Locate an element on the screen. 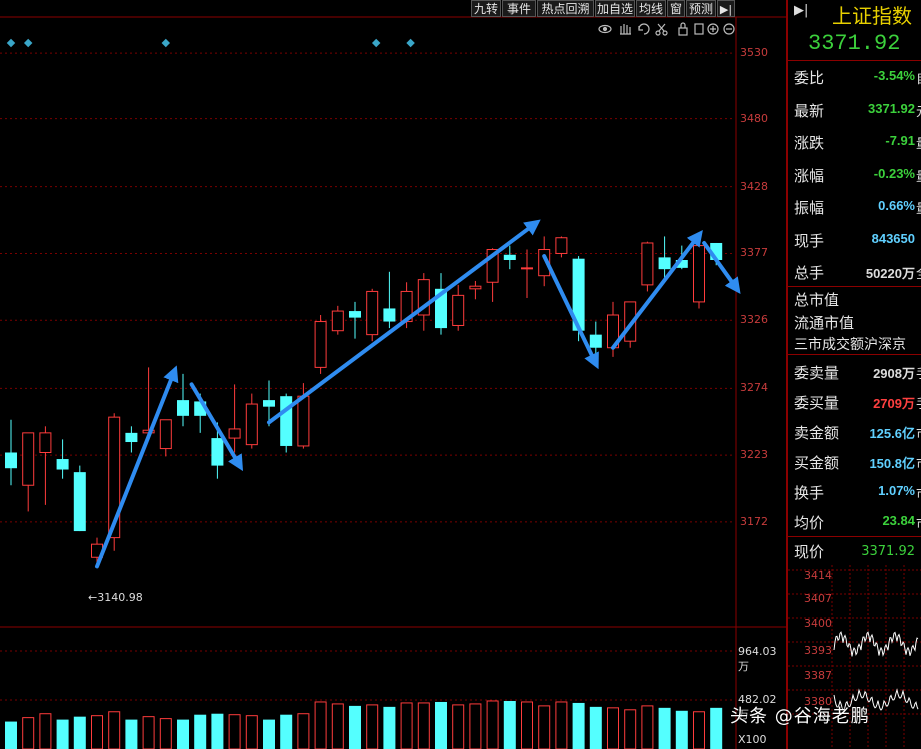 This screenshot has height=749, width=921. price-tick-label: 3172 is located at coordinates (754, 521).